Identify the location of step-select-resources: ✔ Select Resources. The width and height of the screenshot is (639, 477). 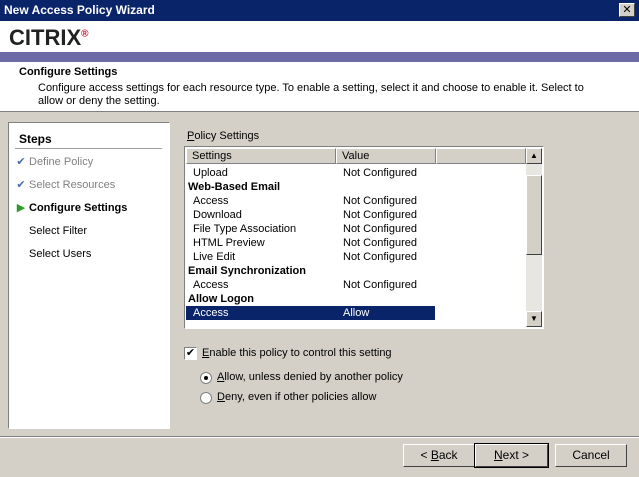
(64, 185).